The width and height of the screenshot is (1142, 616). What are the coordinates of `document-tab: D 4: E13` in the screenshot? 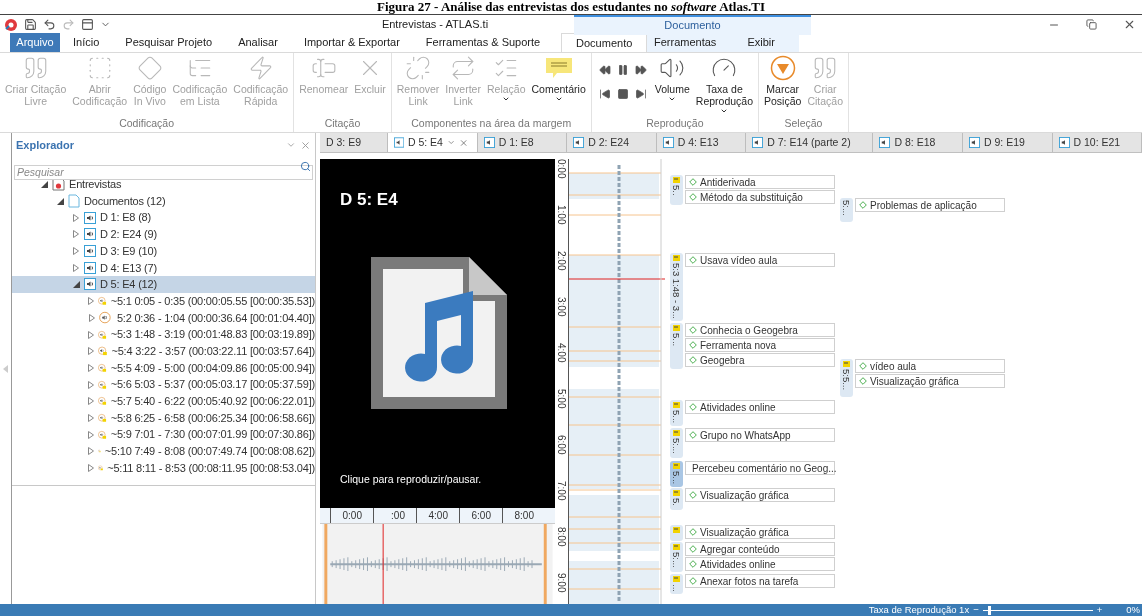 It's located at (701, 142).